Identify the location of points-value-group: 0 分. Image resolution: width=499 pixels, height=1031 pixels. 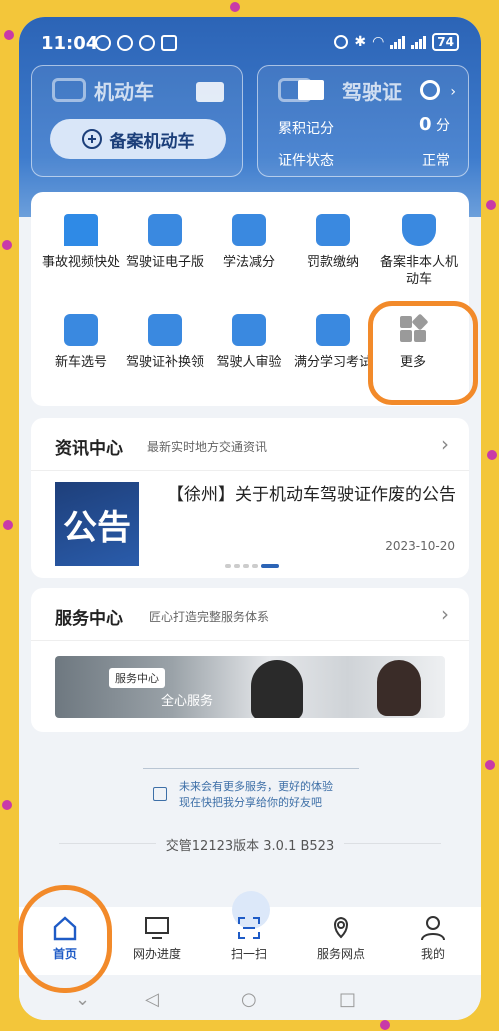
(434, 124).